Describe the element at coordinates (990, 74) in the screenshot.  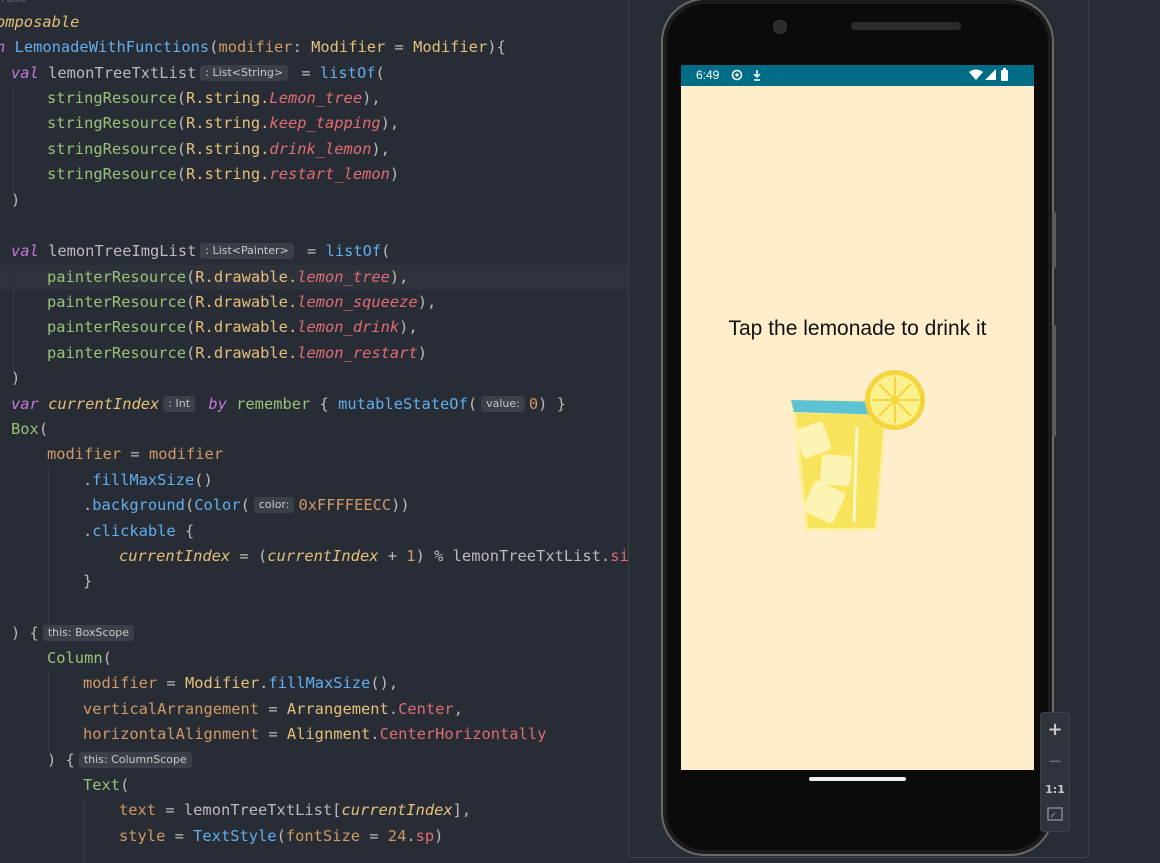
I see `signal-icon` at that location.